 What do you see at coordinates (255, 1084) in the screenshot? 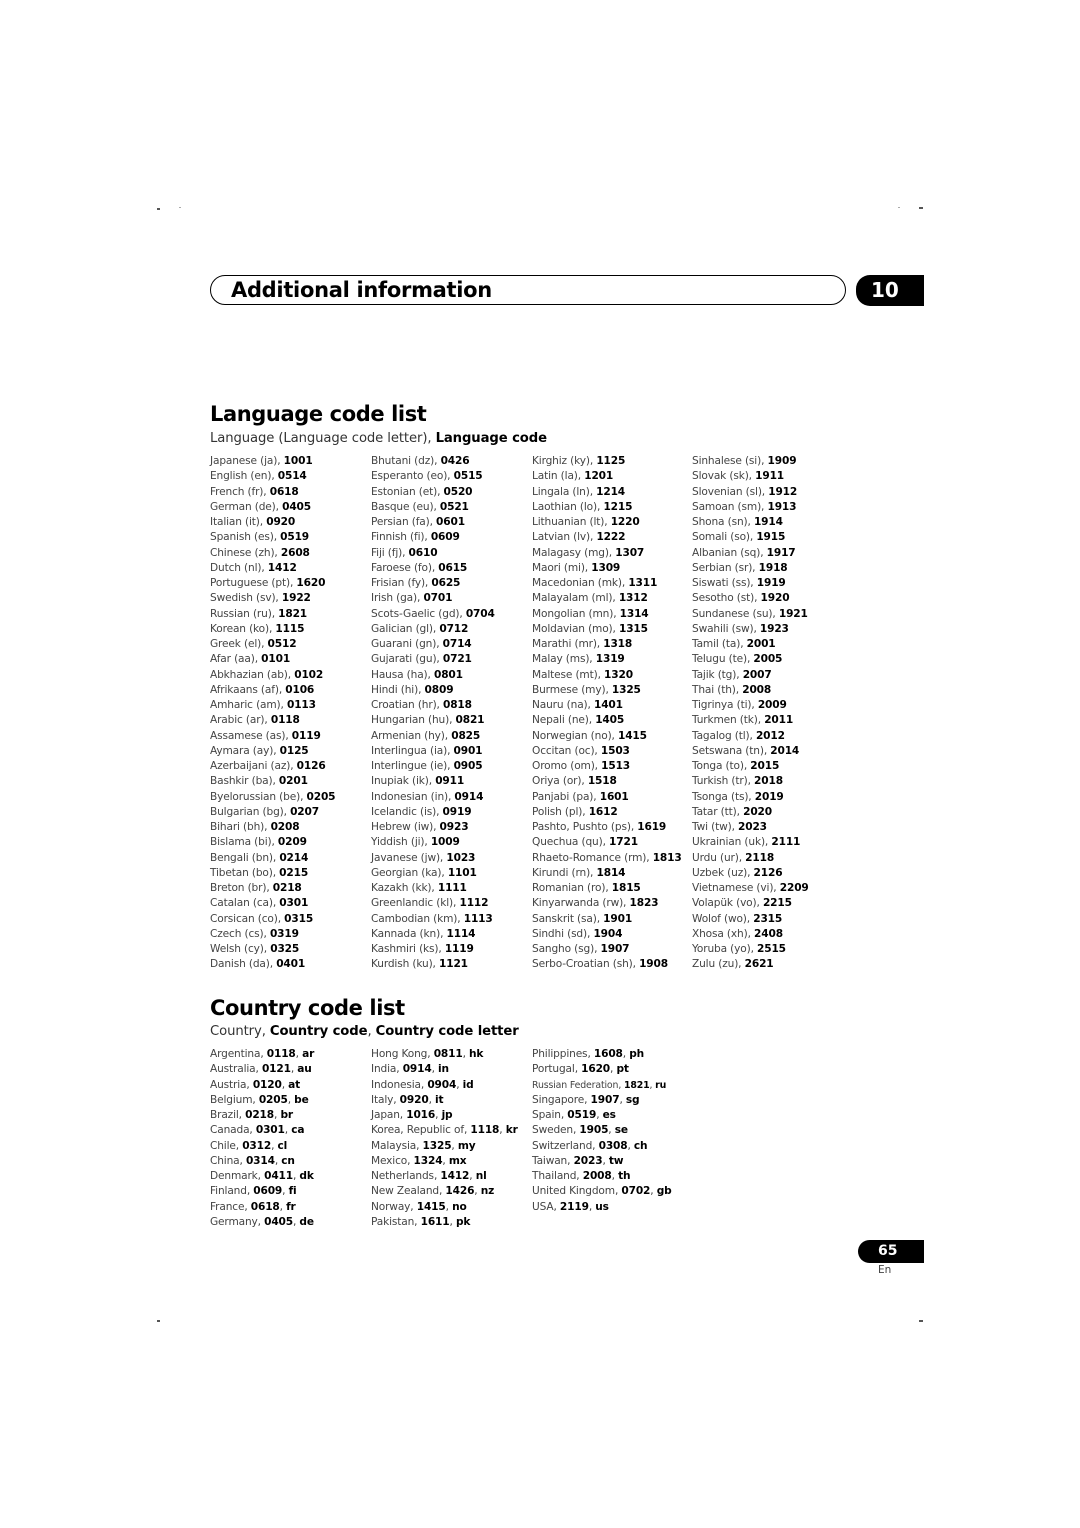
I see `country-entry: Austria, 0120, at` at bounding box center [255, 1084].